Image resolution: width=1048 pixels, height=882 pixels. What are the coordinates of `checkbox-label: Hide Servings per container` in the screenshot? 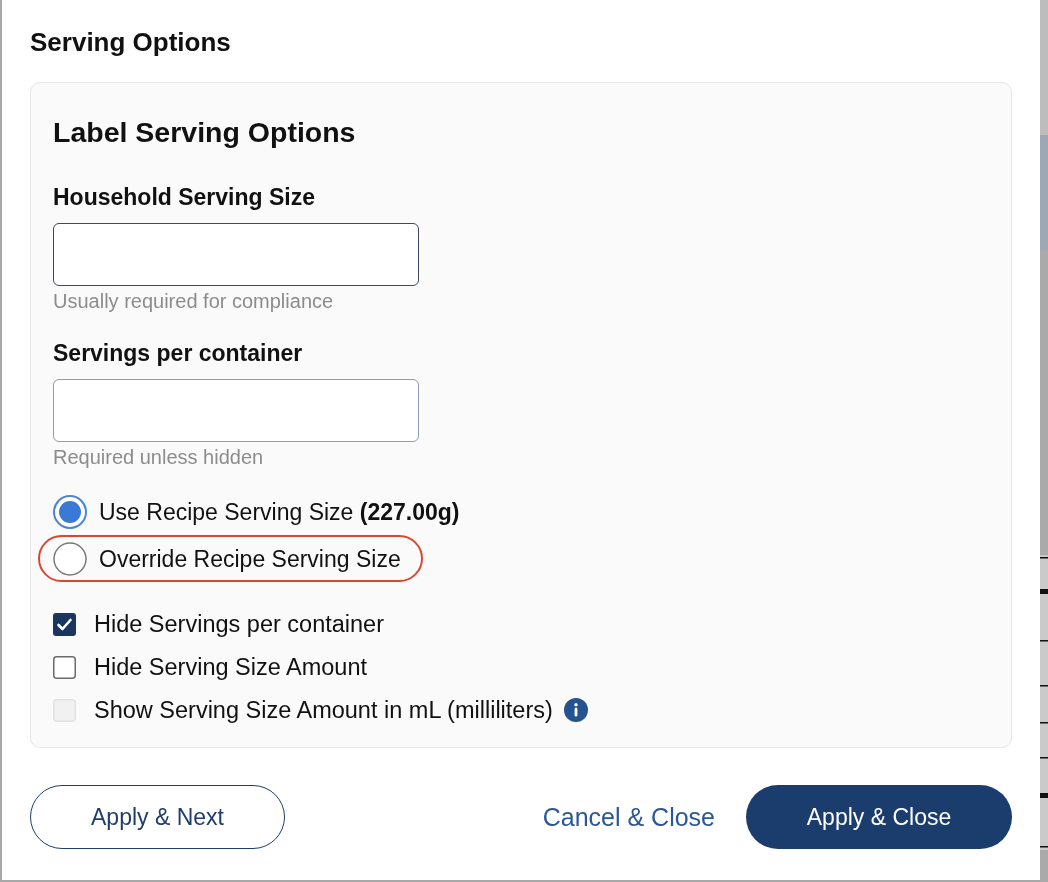 It's located at (239, 624).